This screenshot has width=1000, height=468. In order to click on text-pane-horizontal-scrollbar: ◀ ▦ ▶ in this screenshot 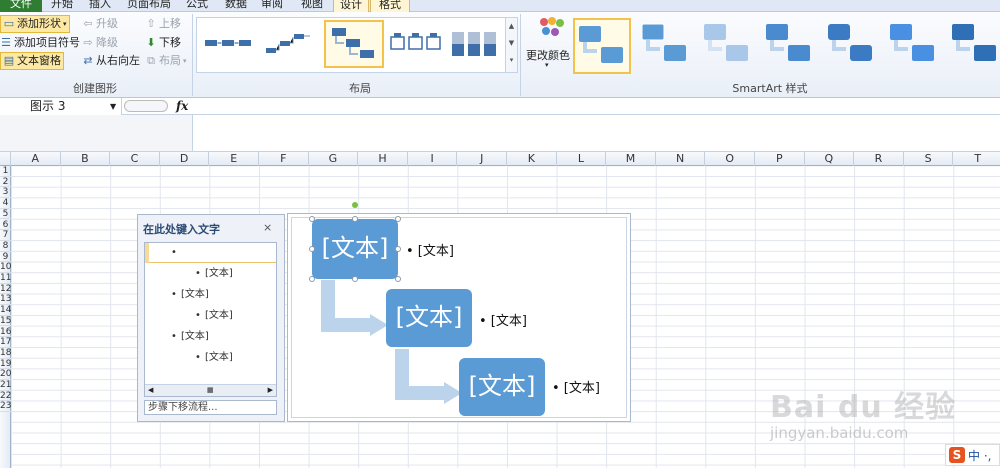, I will do `click(210, 390)`.